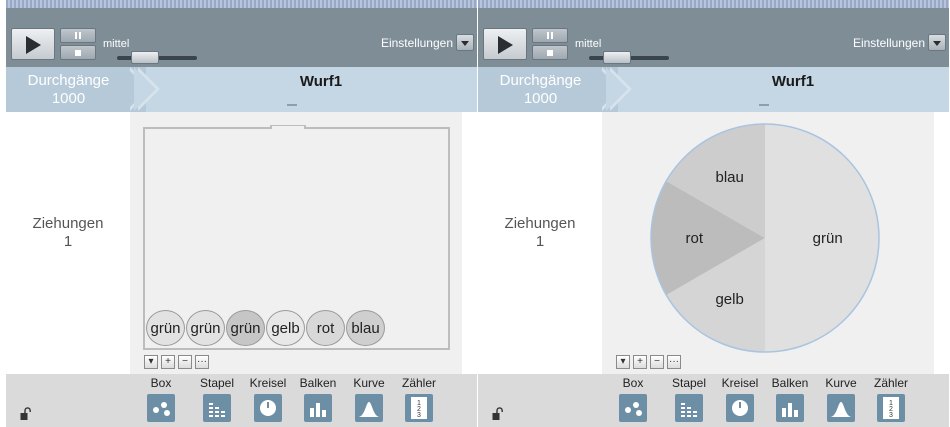 The width and height of the screenshot is (950, 427). I want to click on stack-icon, so click(217, 408).